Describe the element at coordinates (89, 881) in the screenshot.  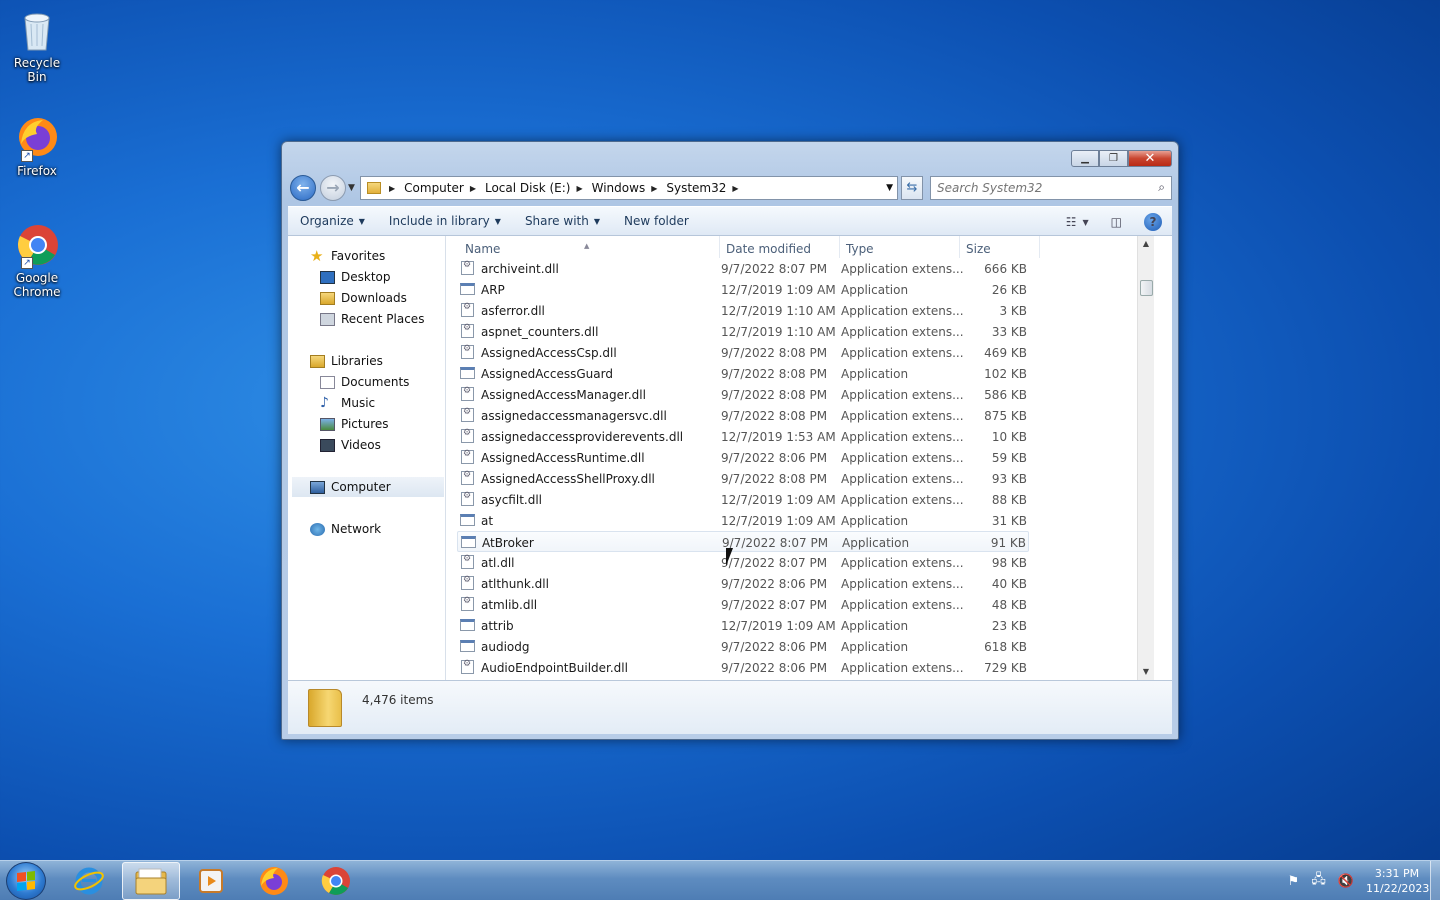
I see `taskbar-internet-explorer` at that location.